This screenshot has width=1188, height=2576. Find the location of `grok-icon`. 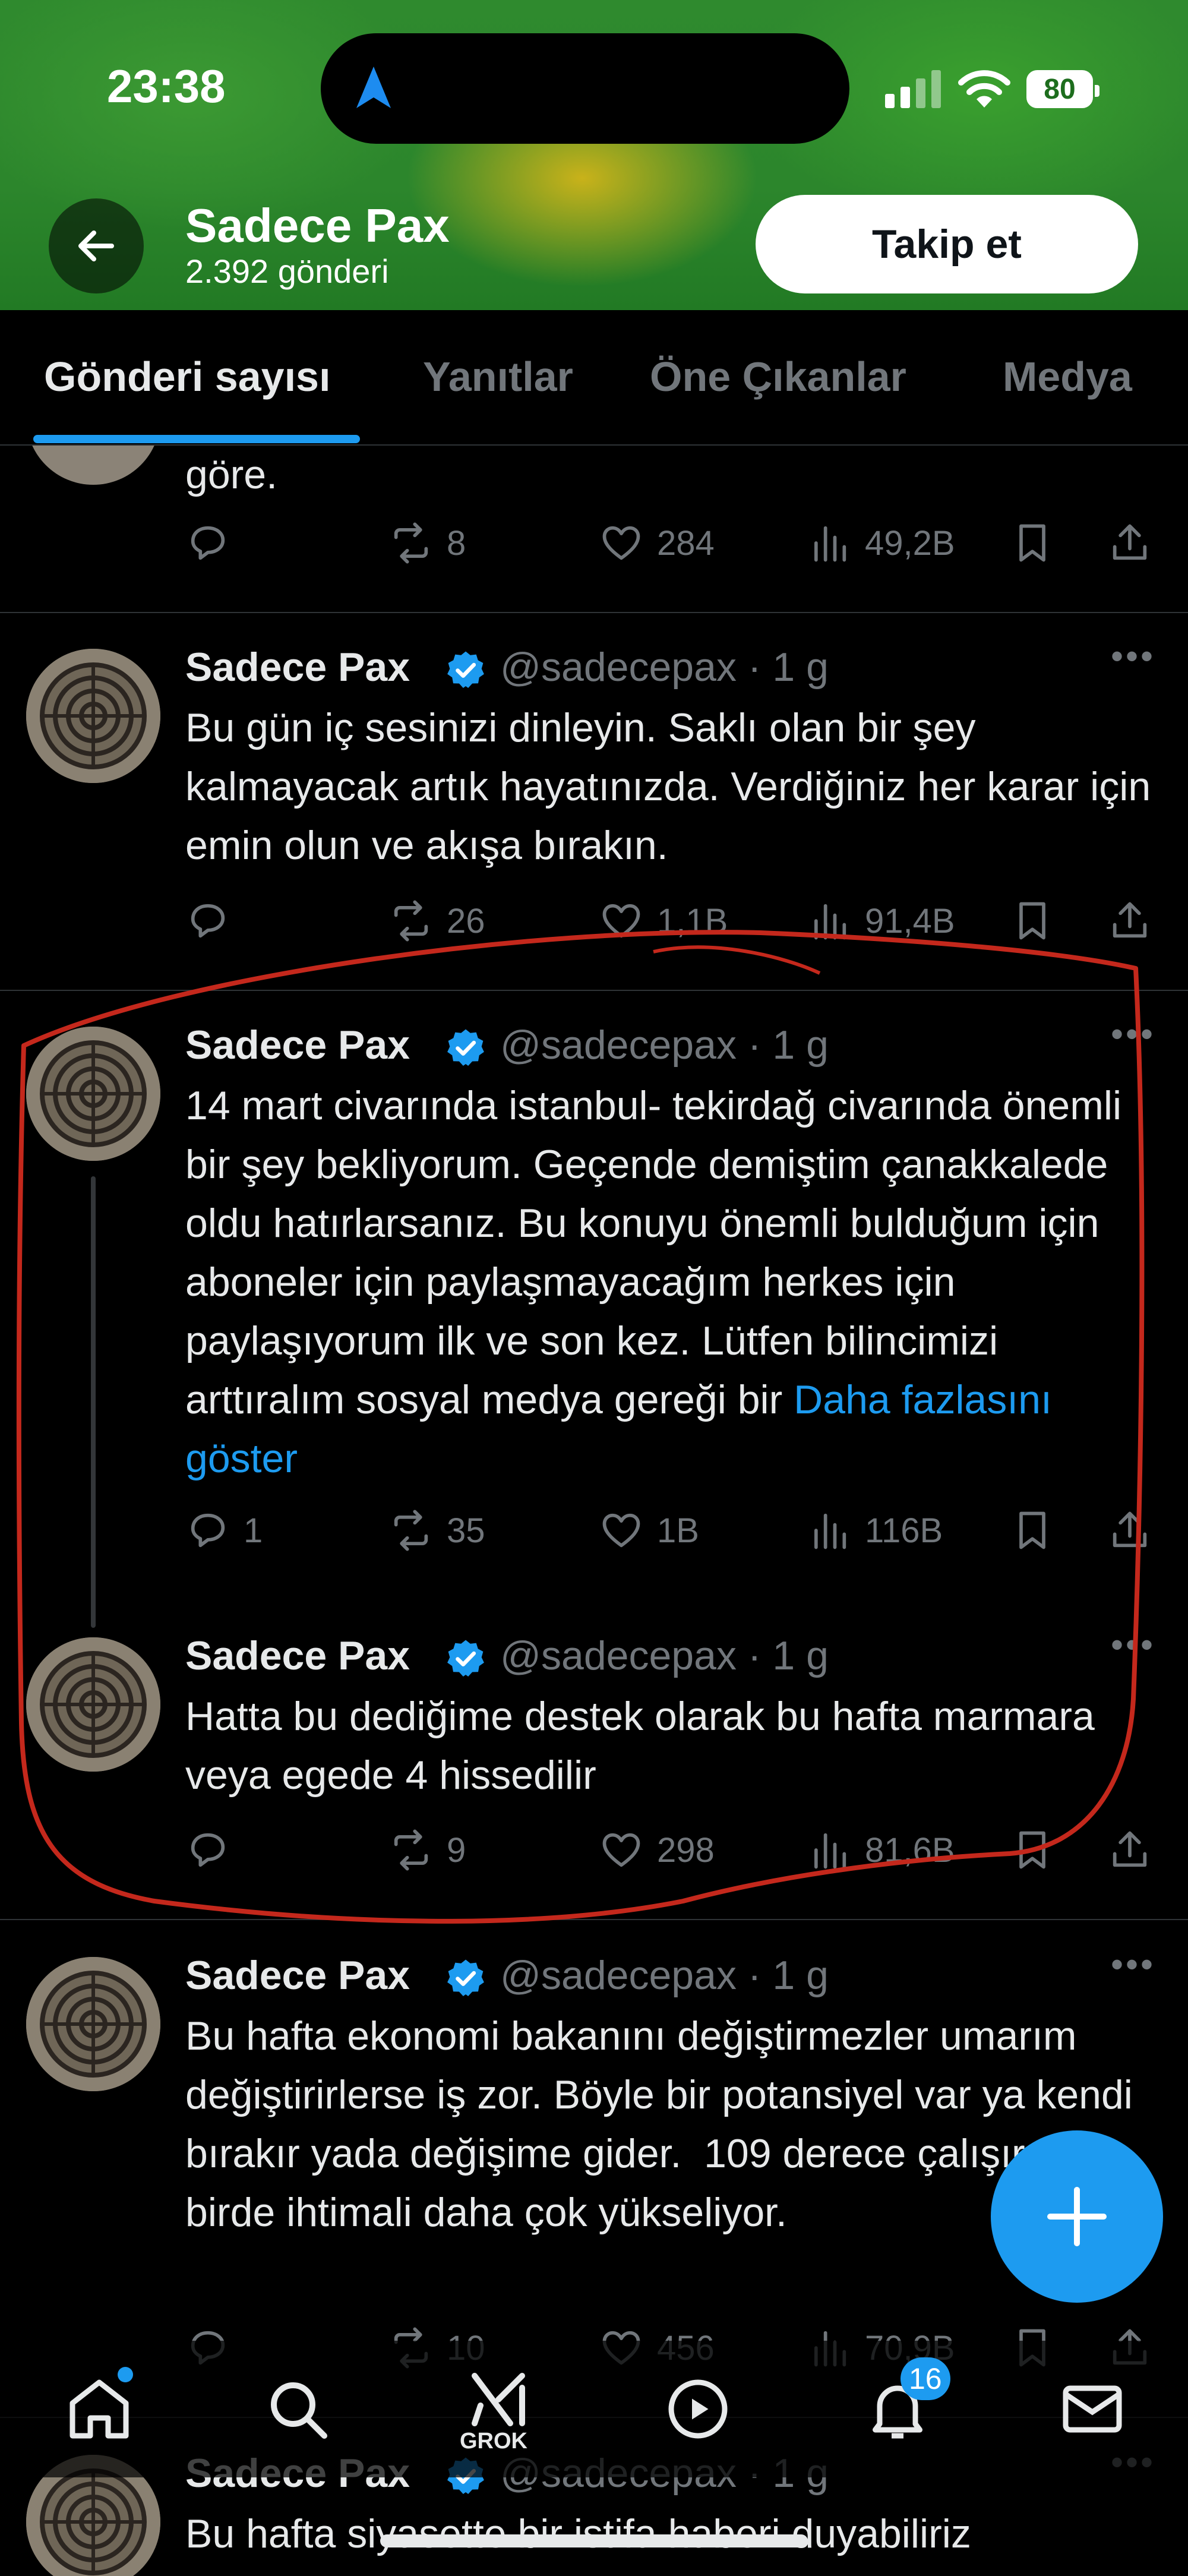

grok-icon is located at coordinates (498, 2399).